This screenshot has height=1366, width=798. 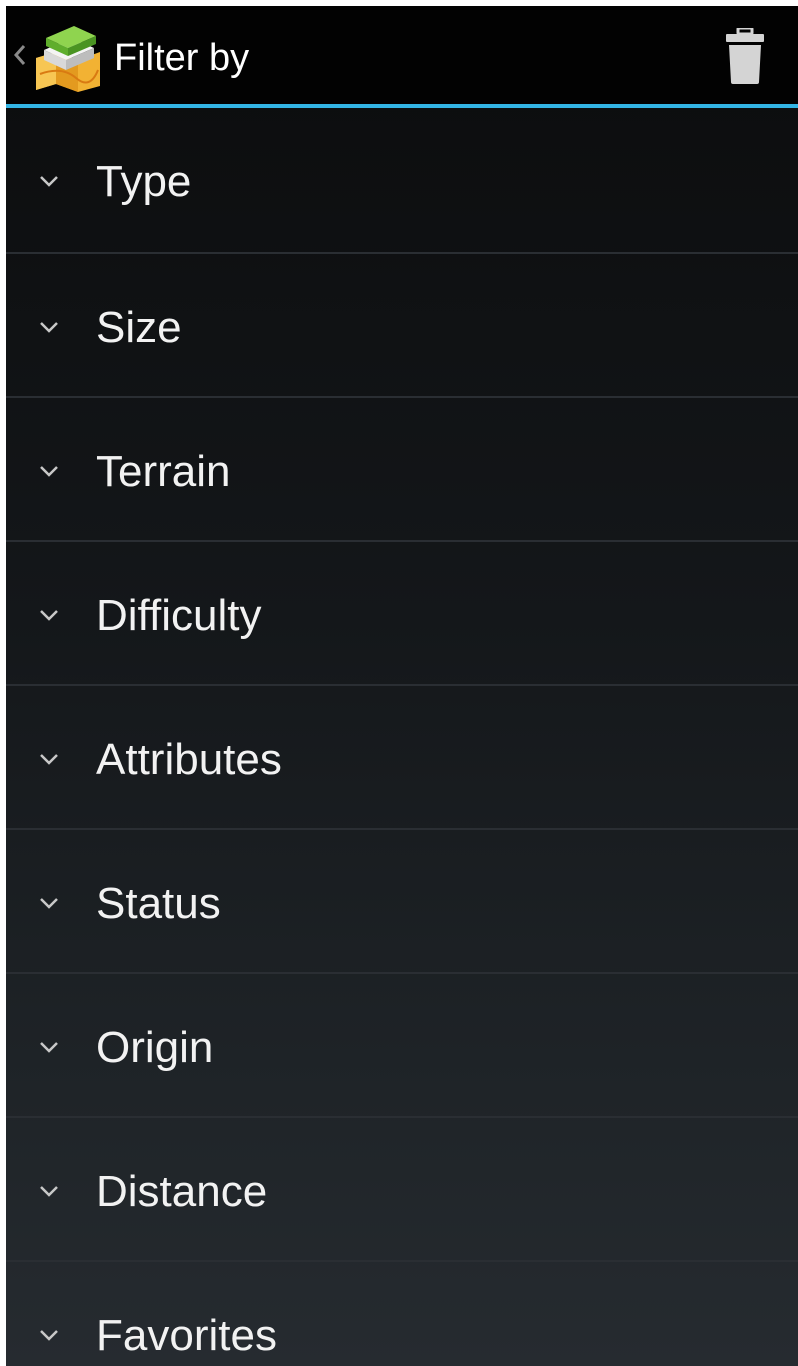 I want to click on up-navigation-button: Filter by, so click(x=136, y=55).